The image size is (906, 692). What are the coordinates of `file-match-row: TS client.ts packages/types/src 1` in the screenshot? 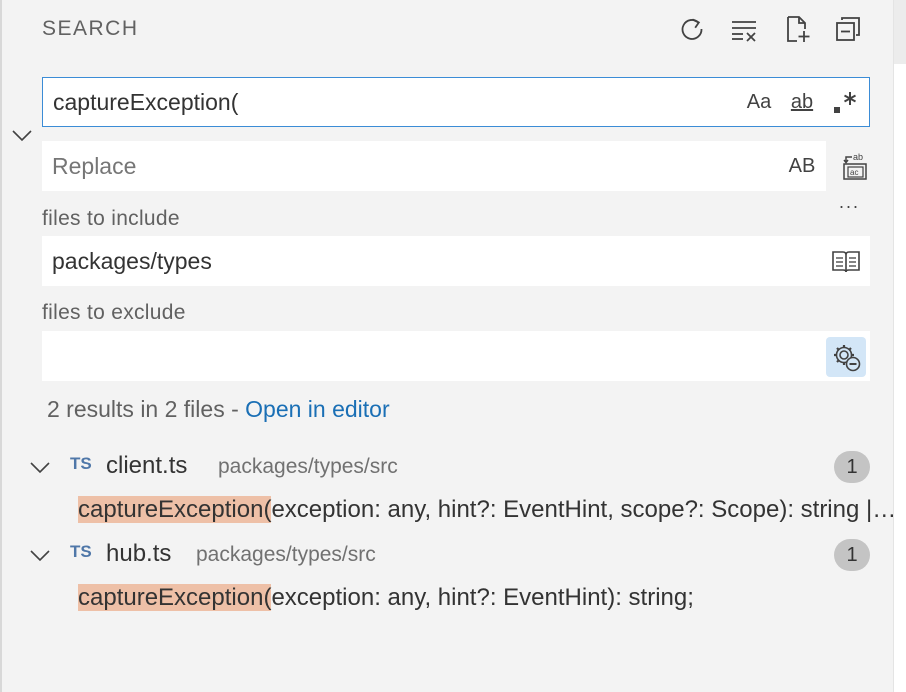 It's located at (456, 467).